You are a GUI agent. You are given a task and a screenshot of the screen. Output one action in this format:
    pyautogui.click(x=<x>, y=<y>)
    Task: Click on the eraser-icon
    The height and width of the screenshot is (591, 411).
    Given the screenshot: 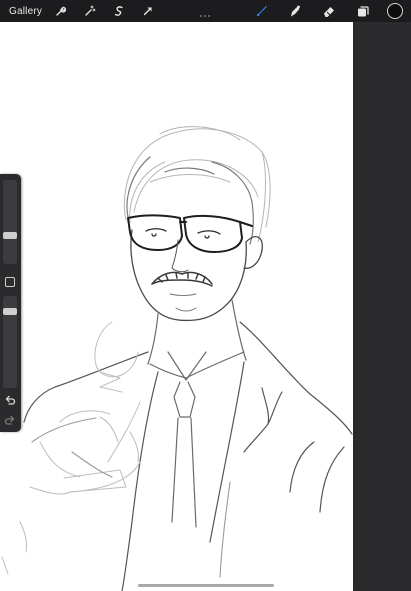 What is the action you would take?
    pyautogui.click(x=329, y=11)
    